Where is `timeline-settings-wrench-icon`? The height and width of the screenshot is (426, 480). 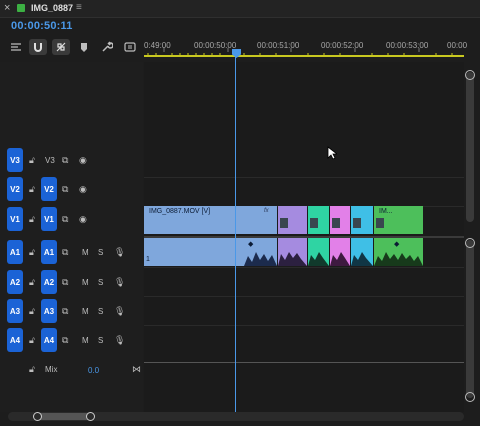 timeline-settings-wrench-icon is located at coordinates (107, 47).